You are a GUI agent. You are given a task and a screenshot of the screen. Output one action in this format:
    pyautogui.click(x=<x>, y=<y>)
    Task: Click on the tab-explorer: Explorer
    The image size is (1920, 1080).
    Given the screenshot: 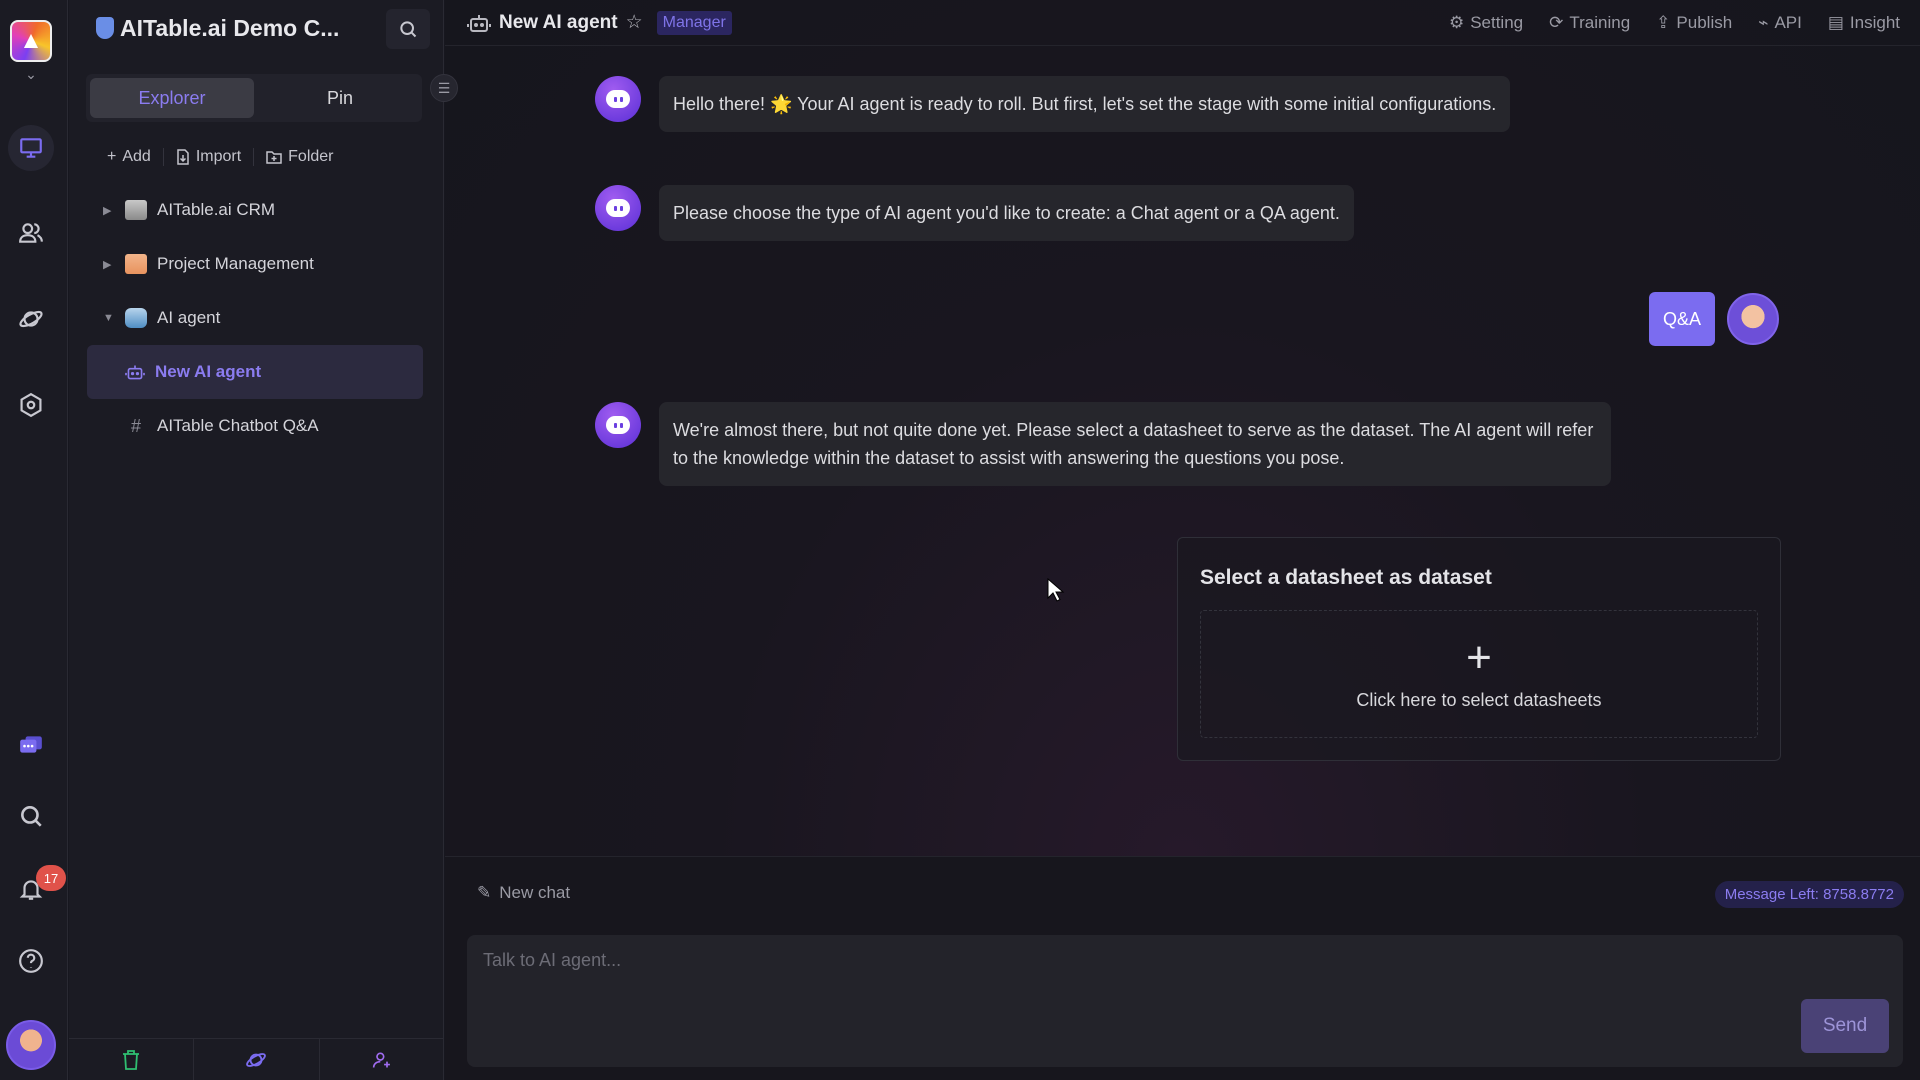 What is the action you would take?
    pyautogui.click(x=172, y=98)
    